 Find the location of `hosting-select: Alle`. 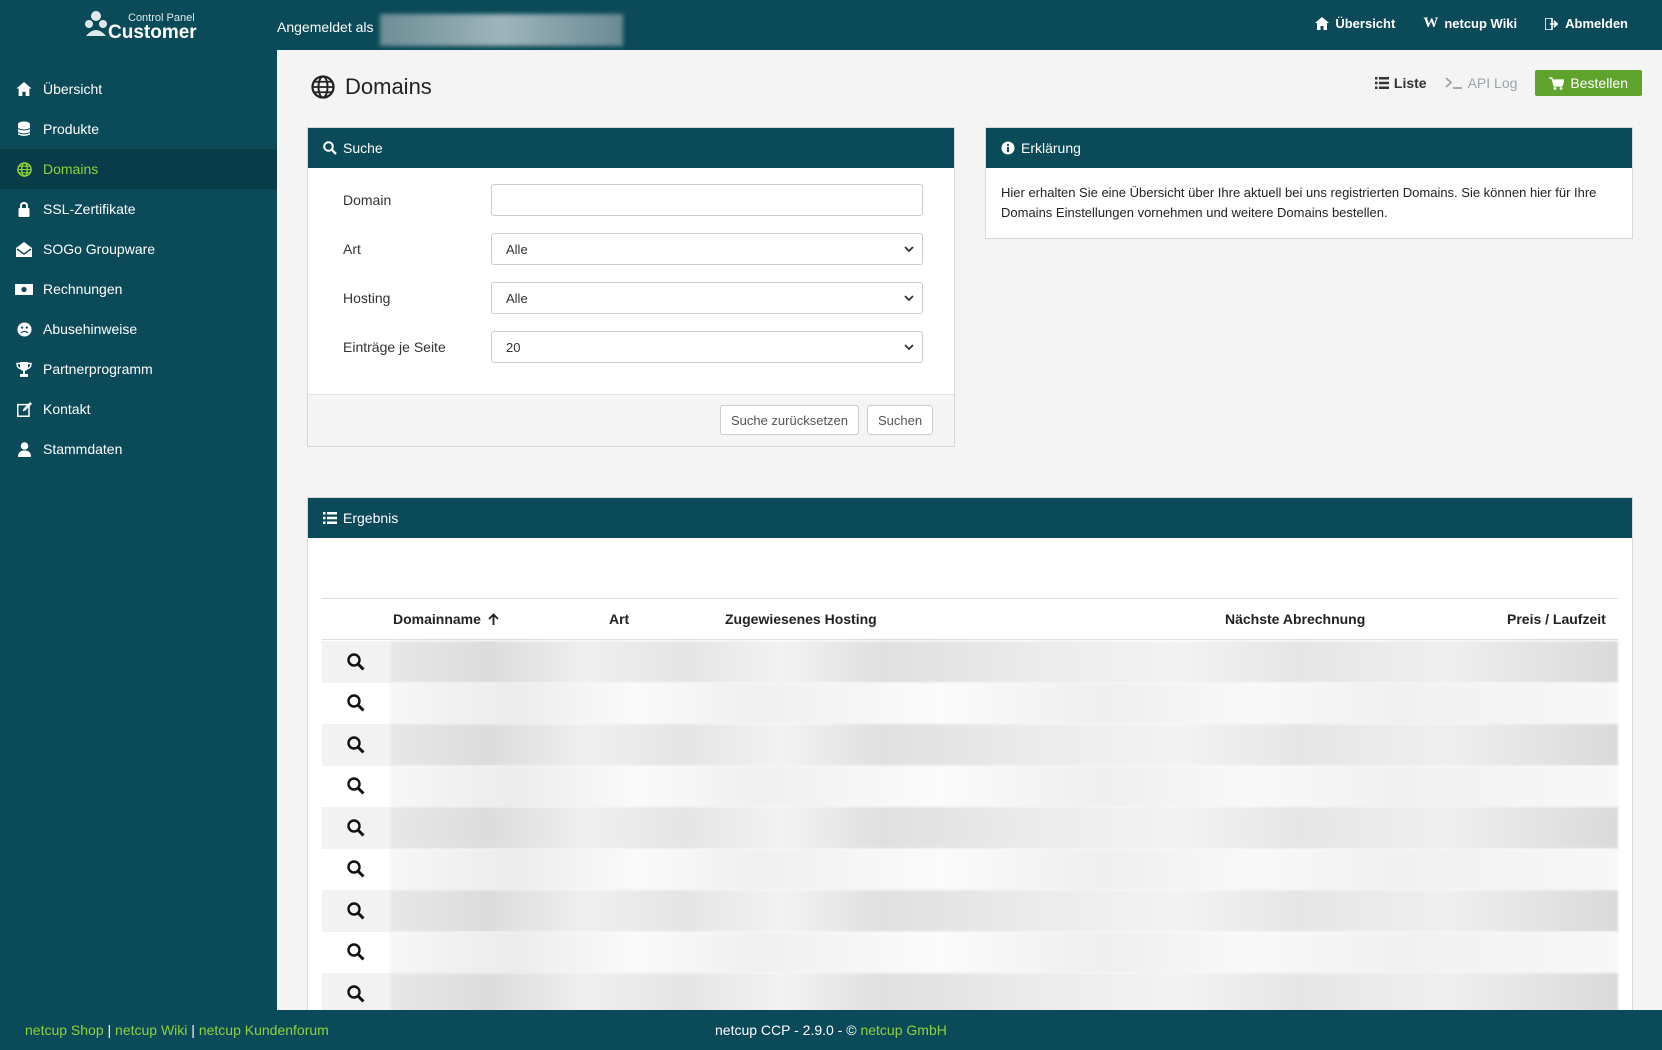

hosting-select: Alle is located at coordinates (707, 298).